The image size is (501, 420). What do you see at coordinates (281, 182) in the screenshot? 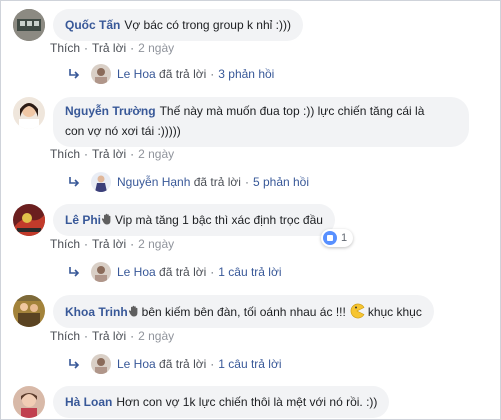
I see `reply-count: 5 phản hồi` at bounding box center [281, 182].